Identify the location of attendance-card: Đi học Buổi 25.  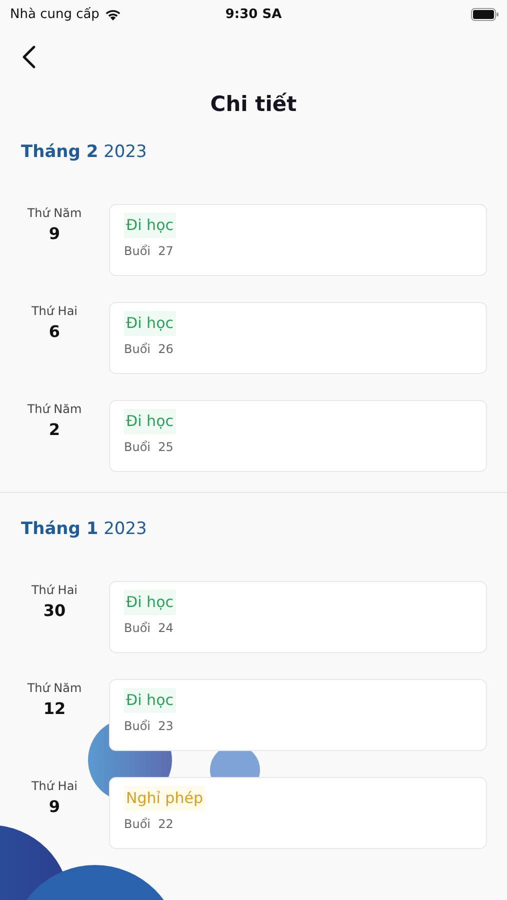
(298, 436).